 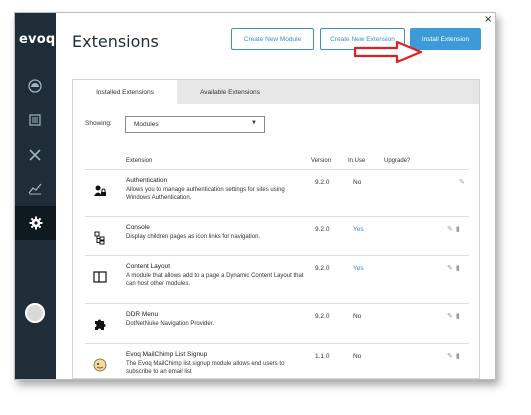 What do you see at coordinates (98, 123) in the screenshot?
I see `showing-label: Showing:` at bounding box center [98, 123].